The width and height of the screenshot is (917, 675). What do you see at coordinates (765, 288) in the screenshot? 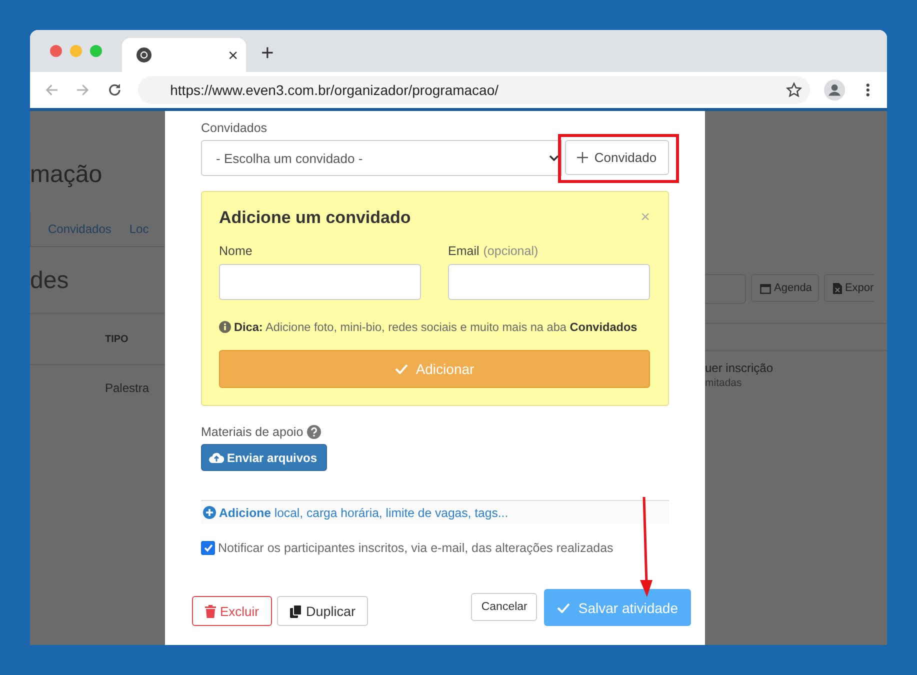
I see `calendar-icon` at bounding box center [765, 288].